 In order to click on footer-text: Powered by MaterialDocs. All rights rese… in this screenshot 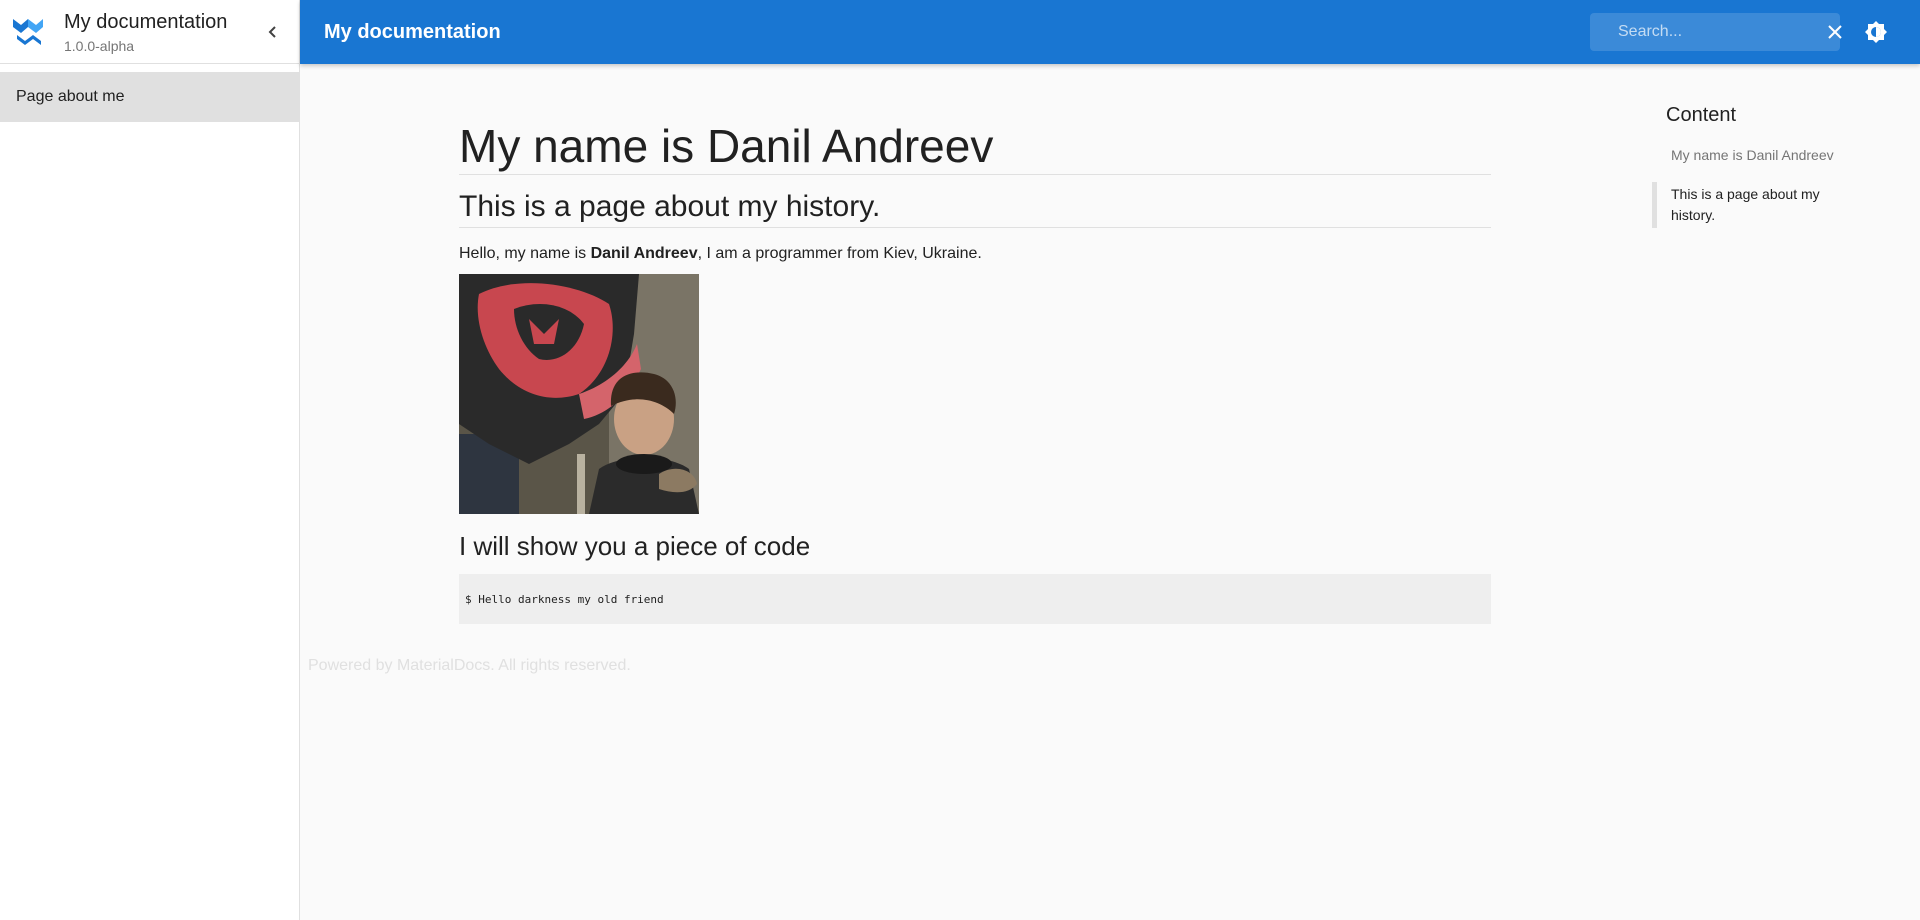, I will do `click(469, 665)`.